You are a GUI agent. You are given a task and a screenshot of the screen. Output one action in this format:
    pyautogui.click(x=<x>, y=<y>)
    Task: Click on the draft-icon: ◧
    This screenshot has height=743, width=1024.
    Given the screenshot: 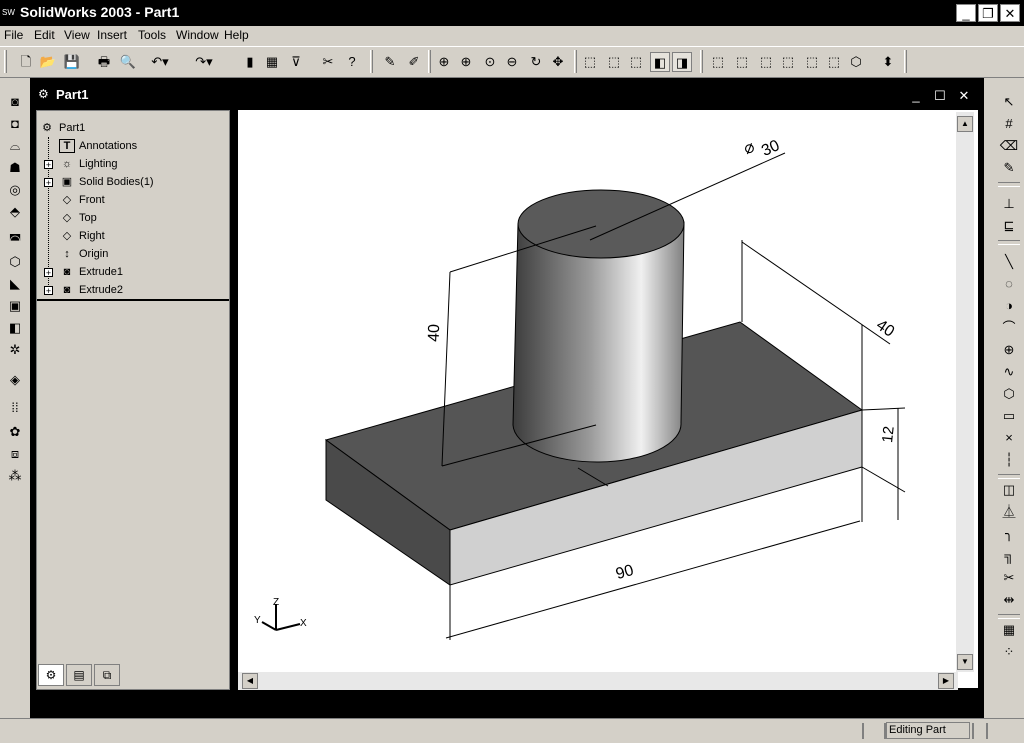 What is the action you would take?
    pyautogui.click(x=15, y=328)
    